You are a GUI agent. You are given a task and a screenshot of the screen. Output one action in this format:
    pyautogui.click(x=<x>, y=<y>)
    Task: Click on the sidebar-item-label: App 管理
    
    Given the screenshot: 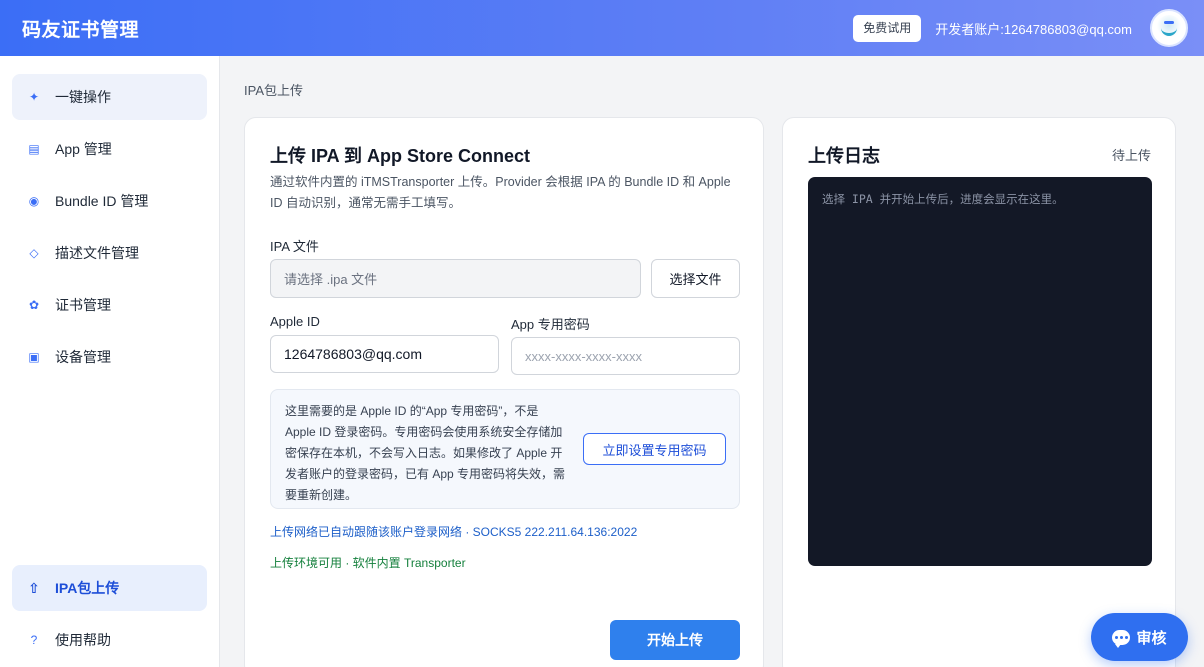 What is the action you would take?
    pyautogui.click(x=83, y=149)
    